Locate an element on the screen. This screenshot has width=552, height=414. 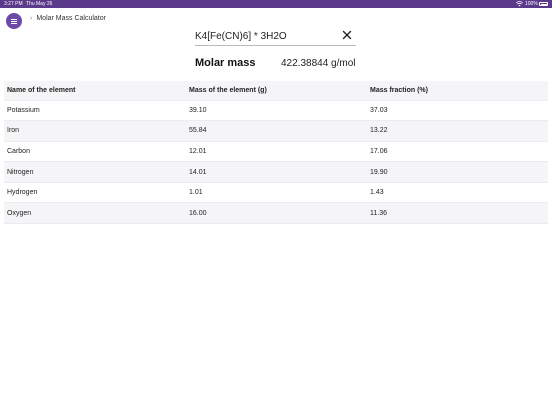
cell-element-mass: 39.10 is located at coordinates (276, 110).